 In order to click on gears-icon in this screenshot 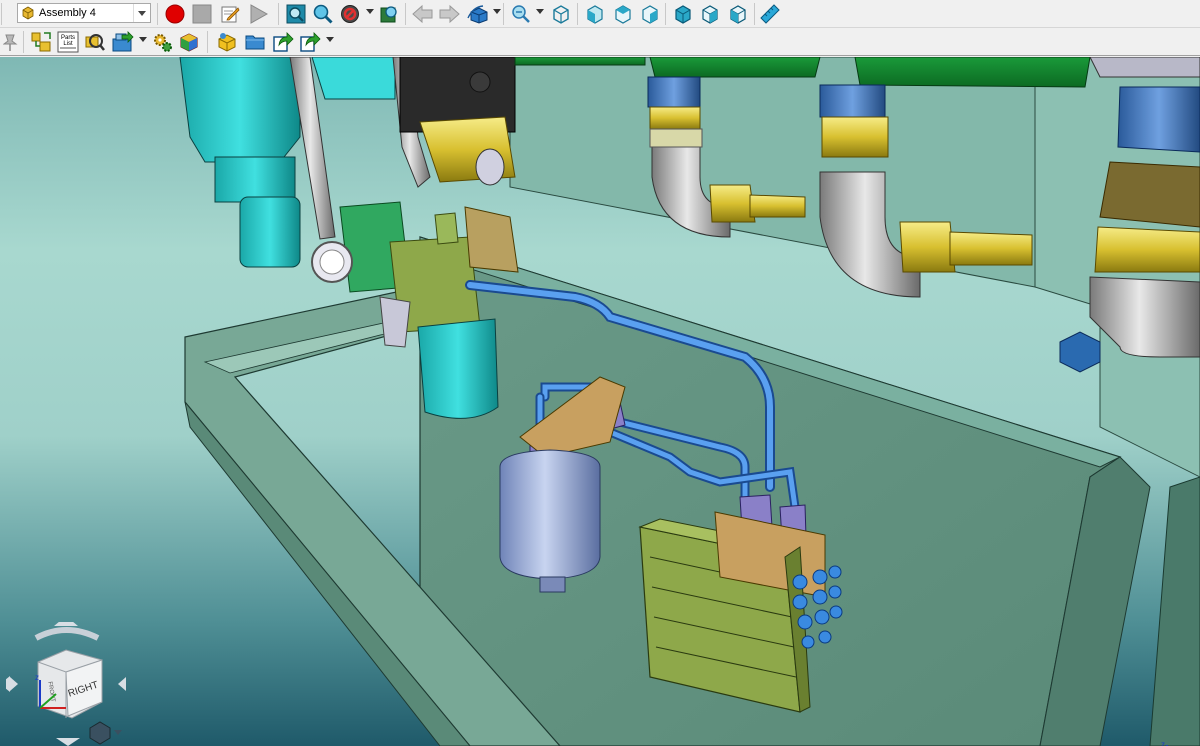, I will do `click(163, 43)`.